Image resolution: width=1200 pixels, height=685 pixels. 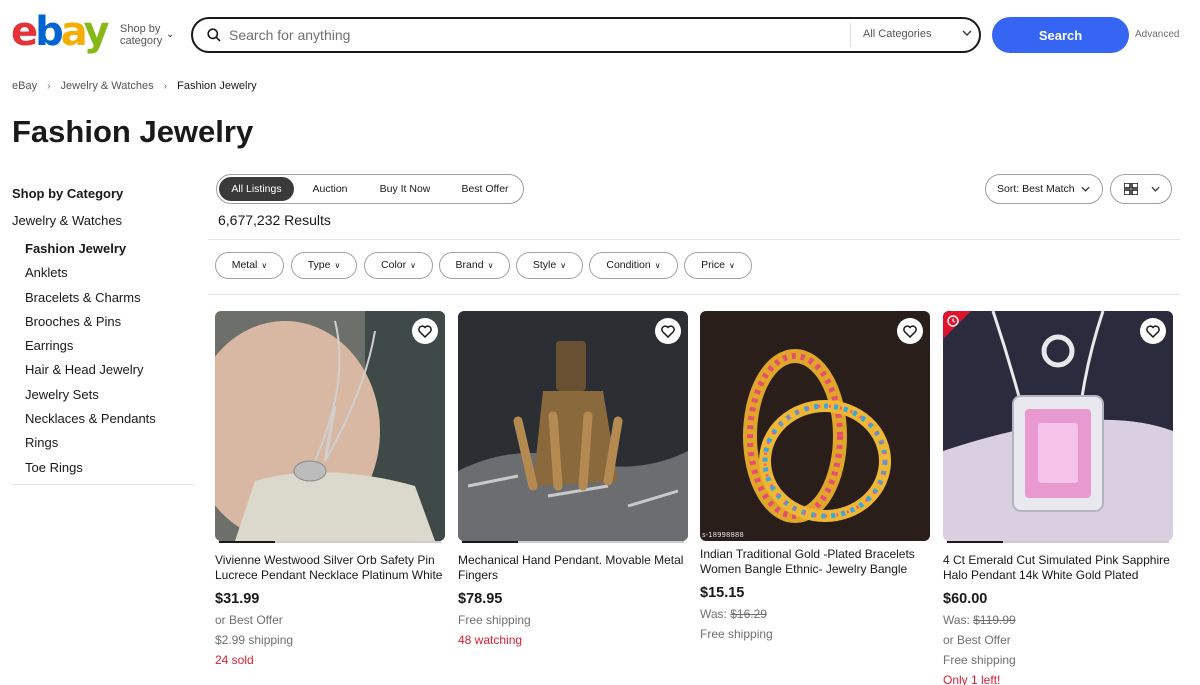 What do you see at coordinates (534, 35) in the screenshot?
I see `search-input` at bounding box center [534, 35].